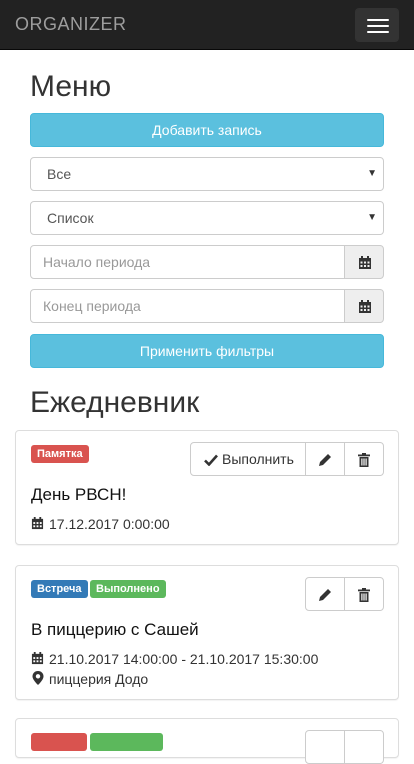 This screenshot has width=414, height=764. I want to click on diary-title: Ежедневник, so click(115, 402).